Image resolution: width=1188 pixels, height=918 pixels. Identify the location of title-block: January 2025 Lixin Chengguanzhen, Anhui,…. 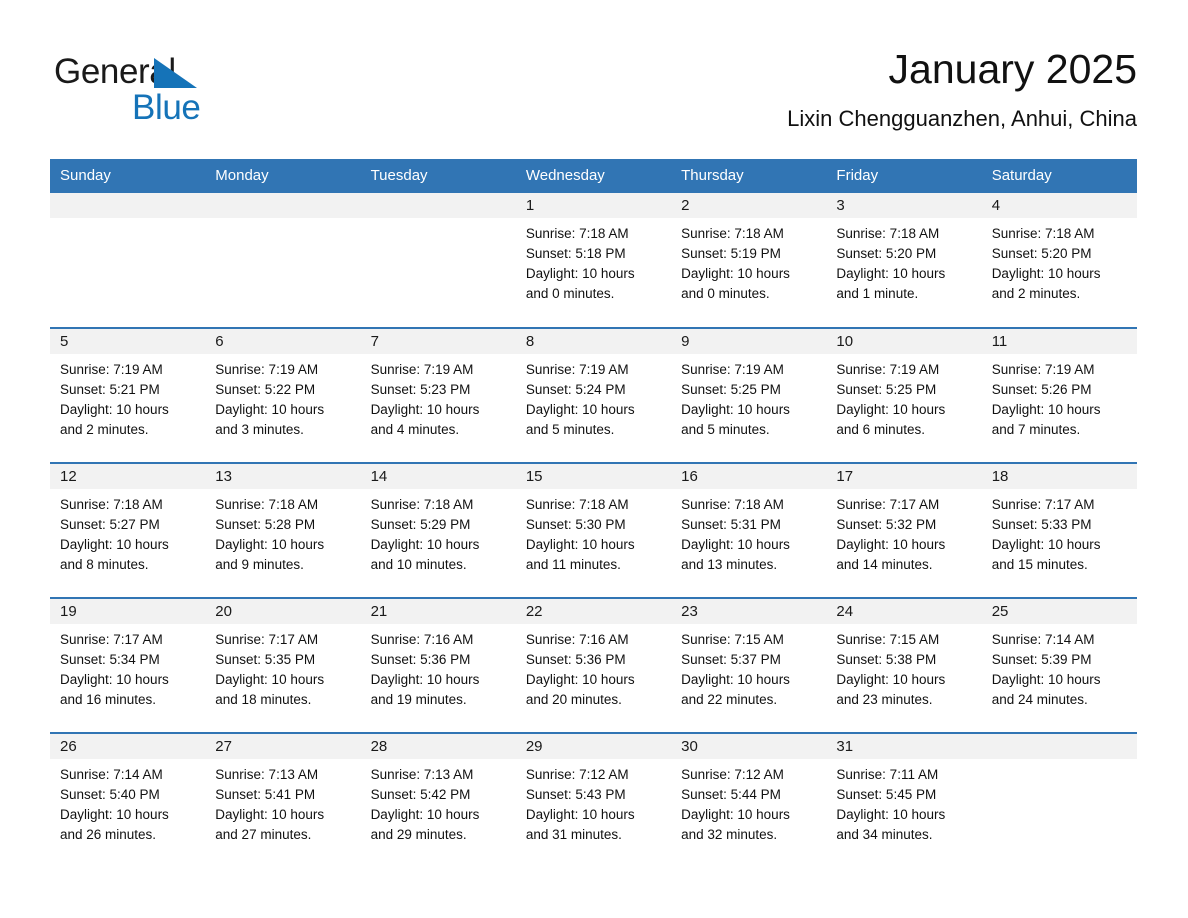
(962, 88).